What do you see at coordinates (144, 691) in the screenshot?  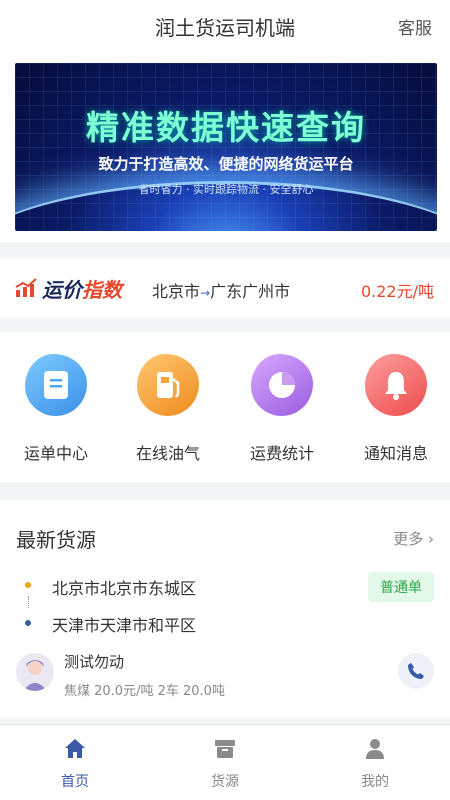 I see `cargo-details: 焦煤 20.0元/吨 2车 20.0吨` at bounding box center [144, 691].